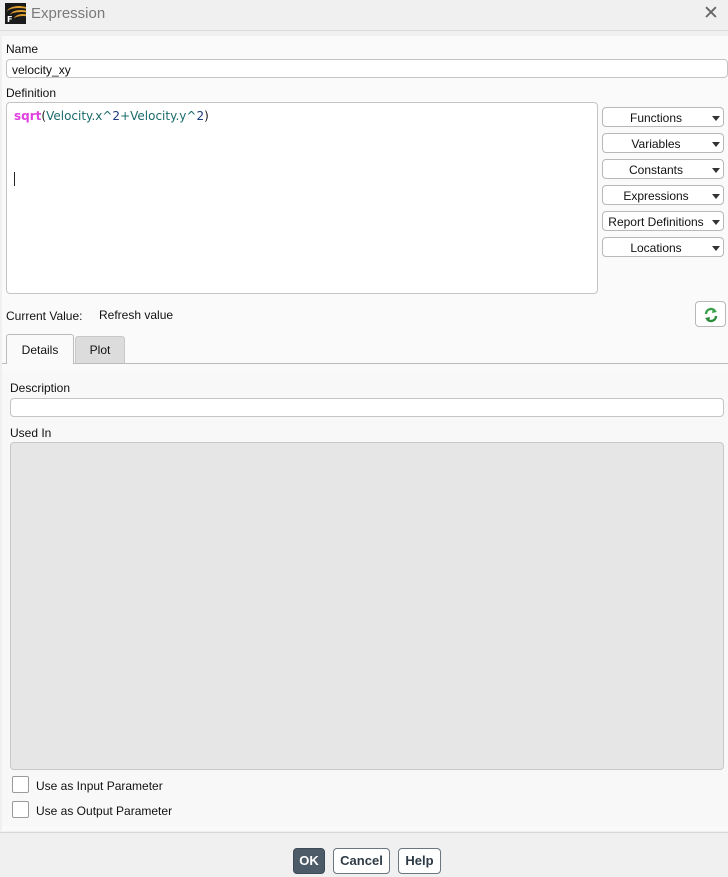  Describe the element at coordinates (656, 170) in the screenshot. I see `constants-dropdown-label: Constants` at that location.